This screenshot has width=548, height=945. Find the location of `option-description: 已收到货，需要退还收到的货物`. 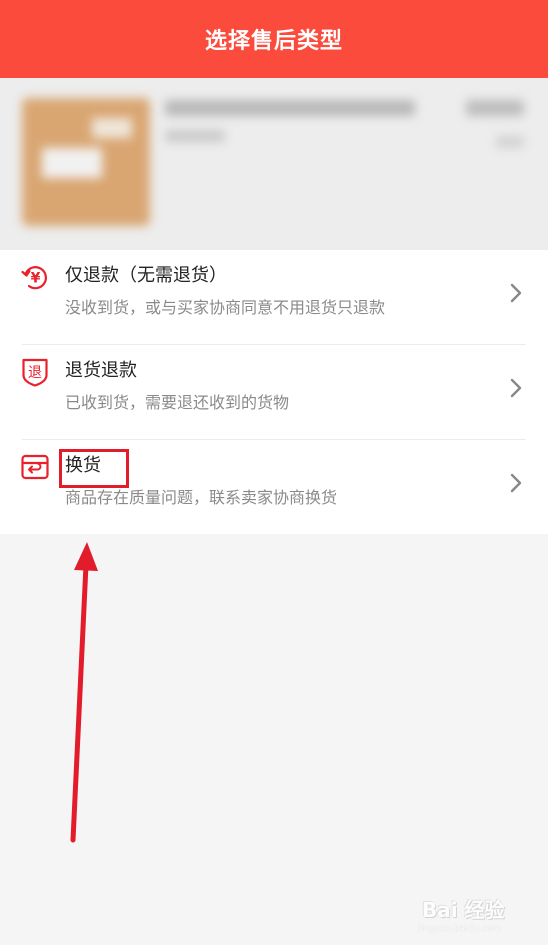

option-description: 已收到货，需要退还收到的货物 is located at coordinates (177, 402).